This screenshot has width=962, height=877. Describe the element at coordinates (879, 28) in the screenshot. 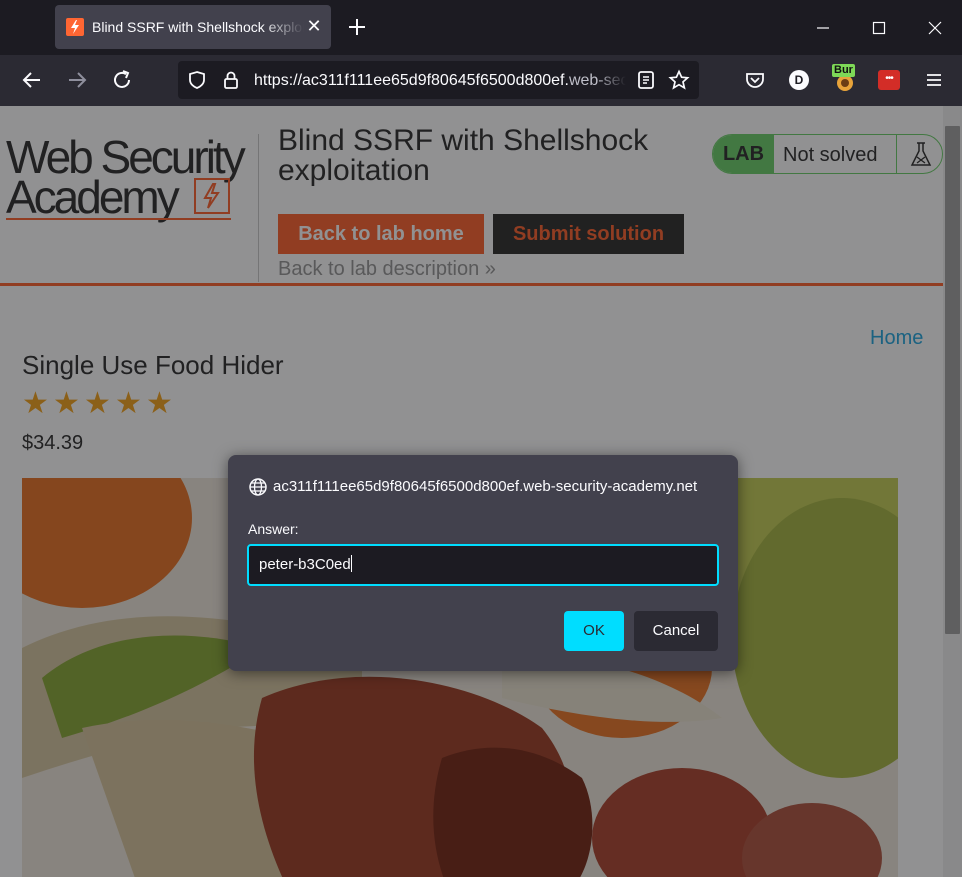

I see `maximize-button` at that location.